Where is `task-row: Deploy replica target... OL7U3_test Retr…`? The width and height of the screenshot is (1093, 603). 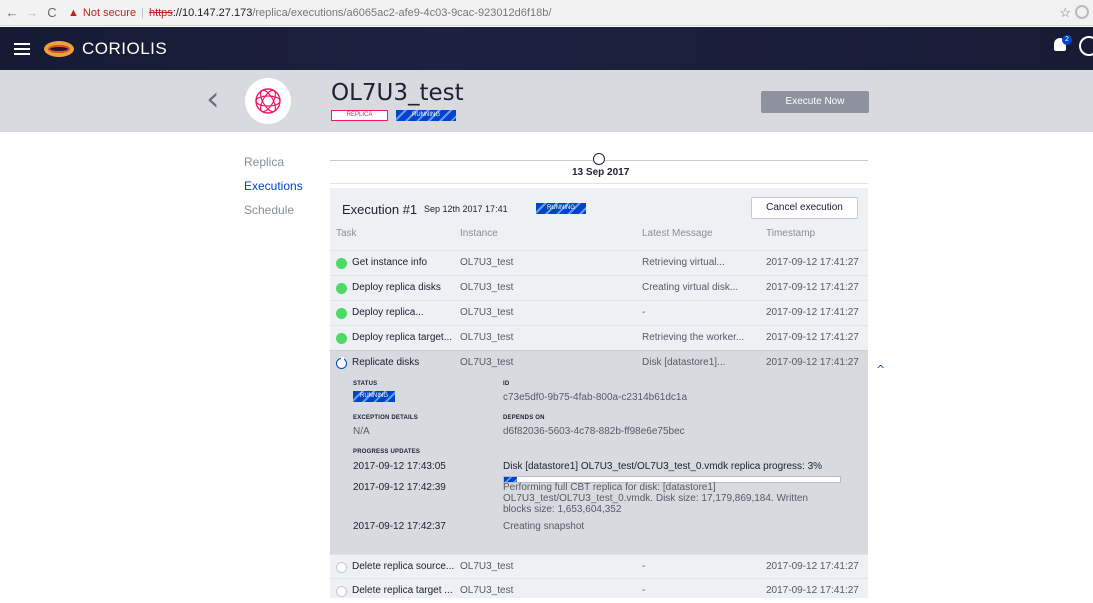 task-row: Deploy replica target... OL7U3_test Retr… is located at coordinates (599, 337).